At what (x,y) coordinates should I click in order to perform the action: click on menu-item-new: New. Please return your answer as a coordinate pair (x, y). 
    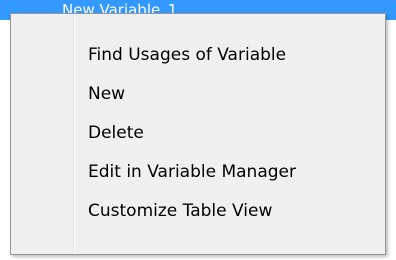
    Looking at the image, I should click on (198, 94).